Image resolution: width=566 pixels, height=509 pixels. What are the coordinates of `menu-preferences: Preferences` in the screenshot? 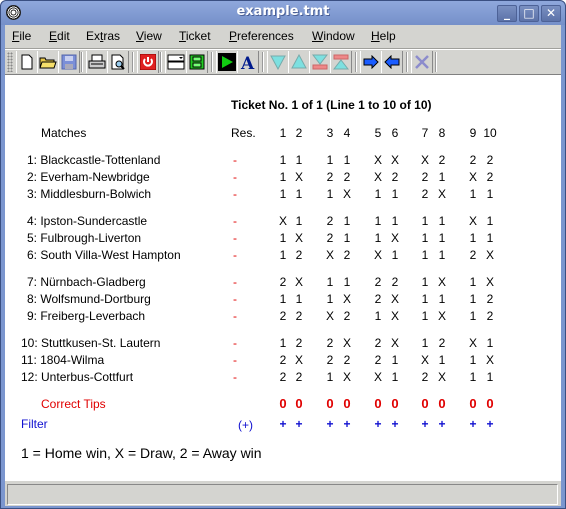 It's located at (261, 36).